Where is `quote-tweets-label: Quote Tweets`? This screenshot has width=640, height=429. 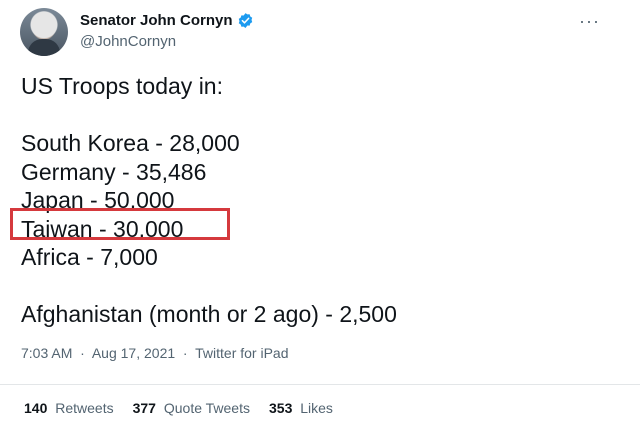 quote-tweets-label: Quote Tweets is located at coordinates (206, 408).